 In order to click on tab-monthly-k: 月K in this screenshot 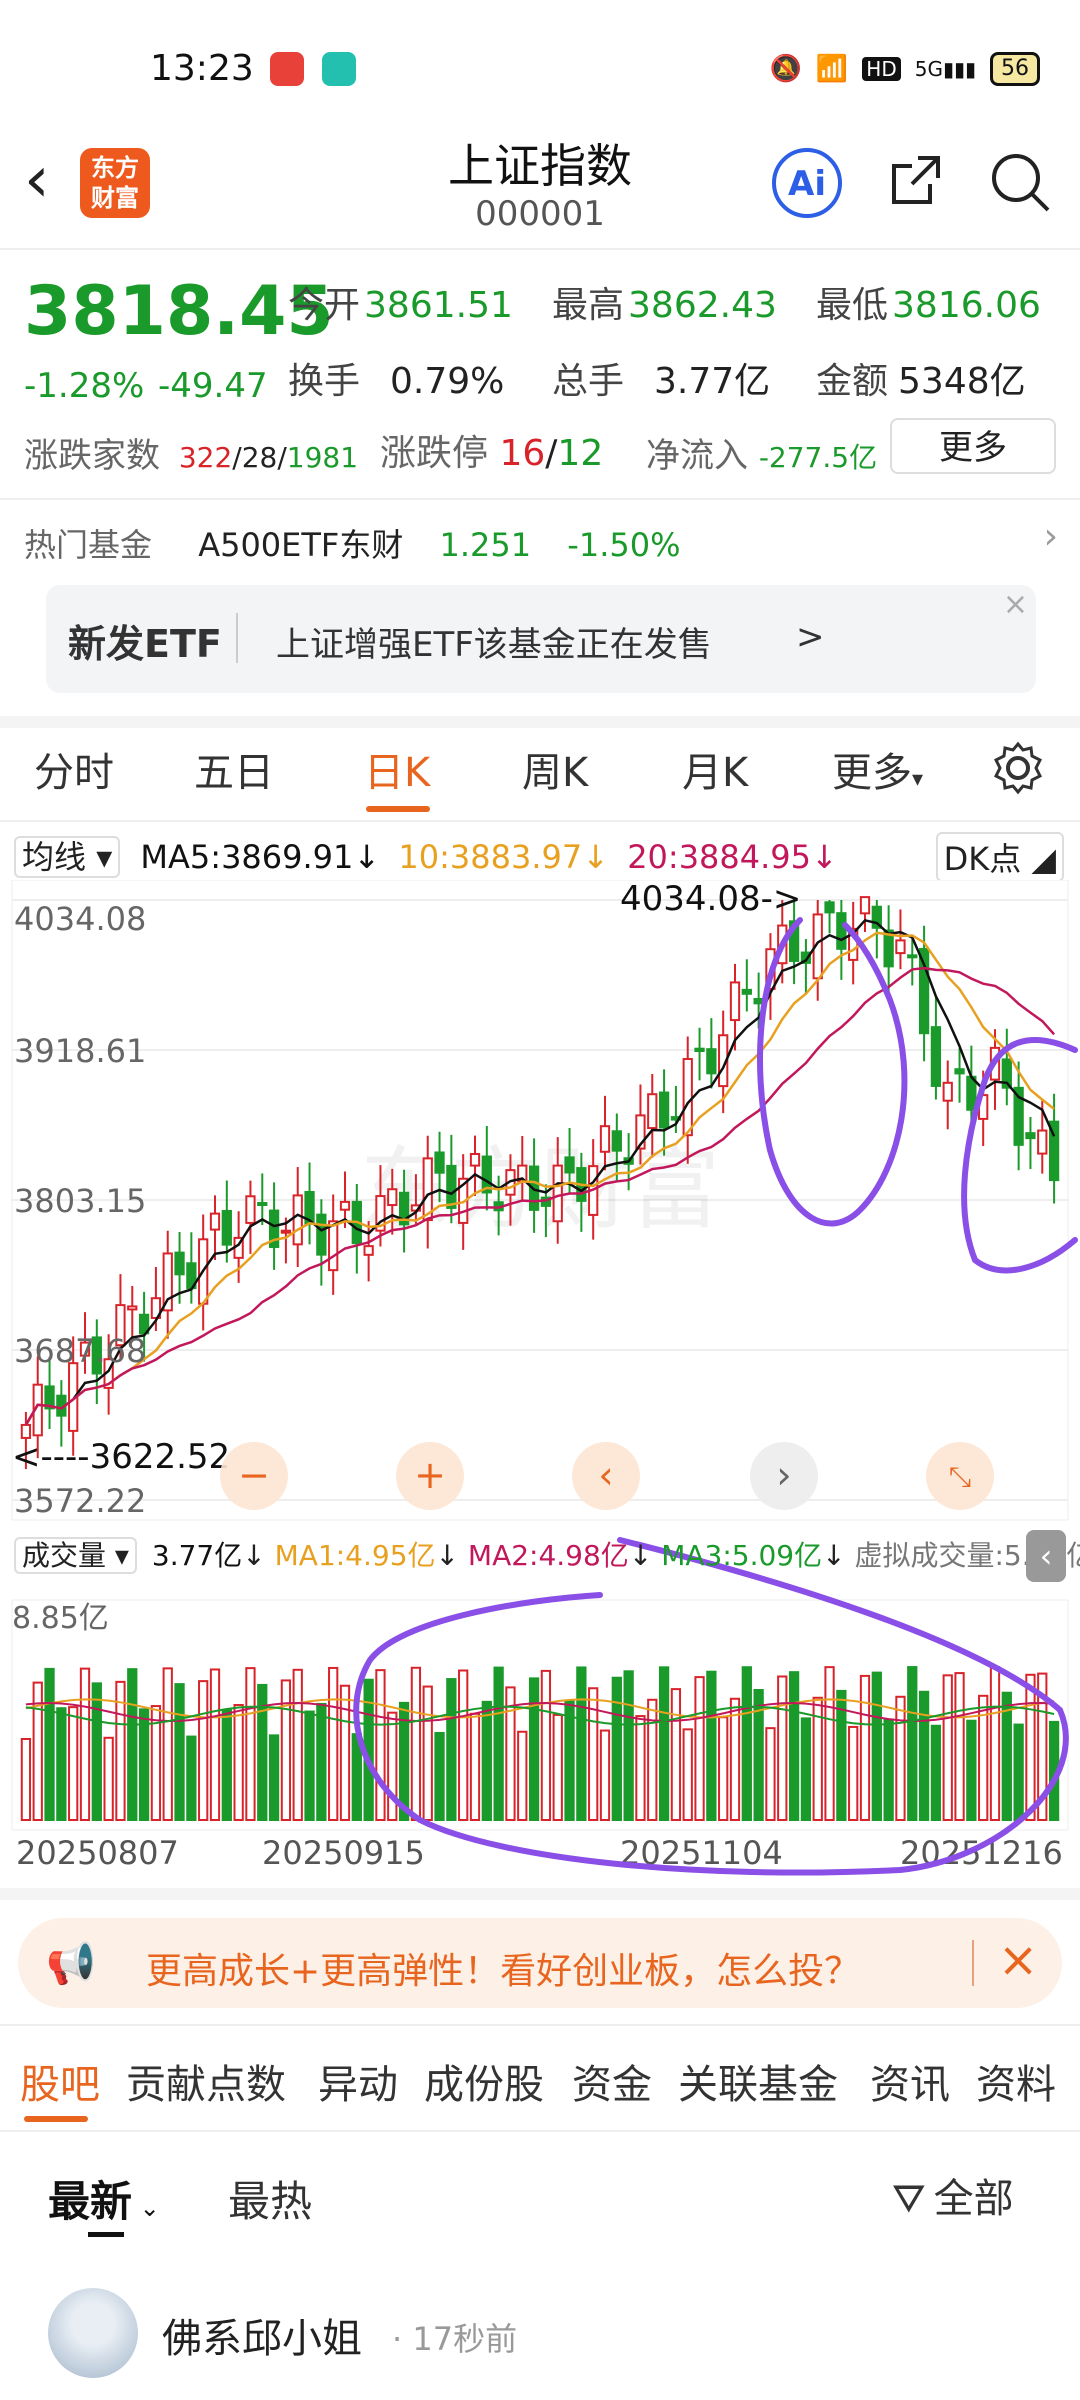, I will do `click(715, 769)`.